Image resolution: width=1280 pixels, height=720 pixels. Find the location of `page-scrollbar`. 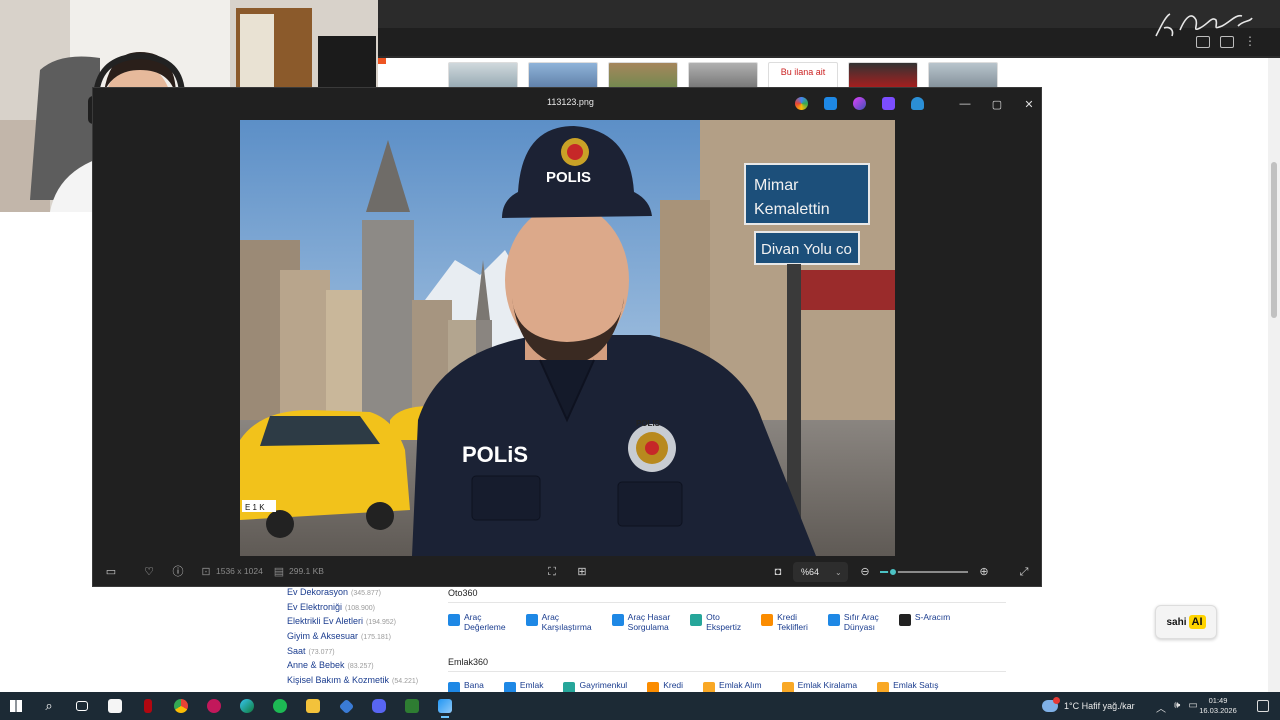

page-scrollbar is located at coordinates (1274, 375).